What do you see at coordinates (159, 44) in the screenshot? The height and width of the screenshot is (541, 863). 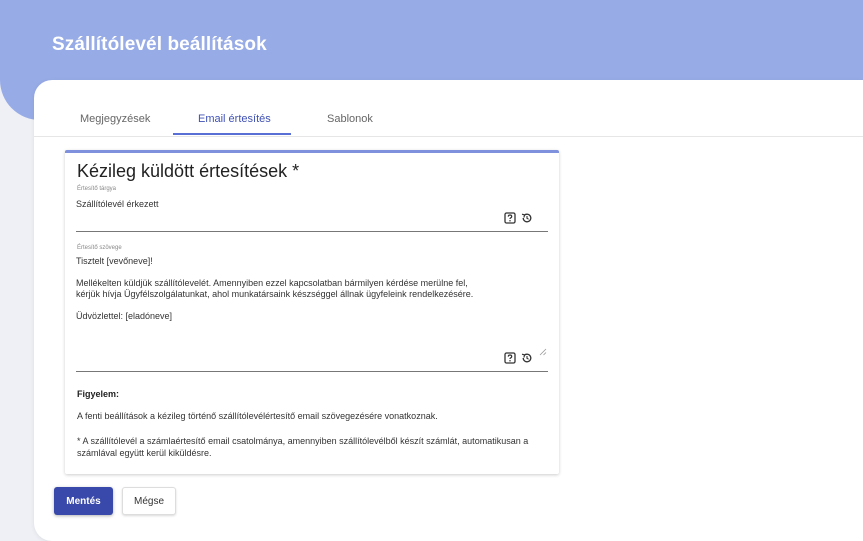 I see `page-title: Szállítólevél beállítások` at bounding box center [159, 44].